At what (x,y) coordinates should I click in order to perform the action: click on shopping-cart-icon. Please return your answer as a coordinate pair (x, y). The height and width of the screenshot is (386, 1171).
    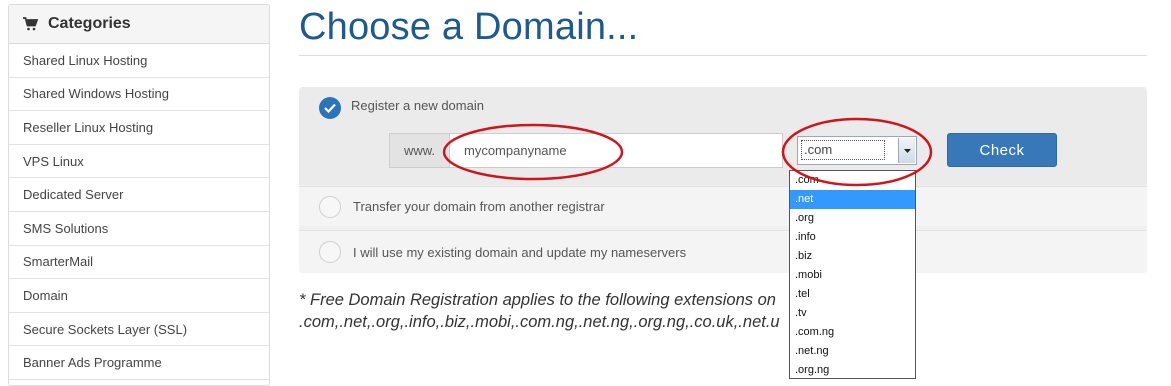
    Looking at the image, I should click on (30, 24).